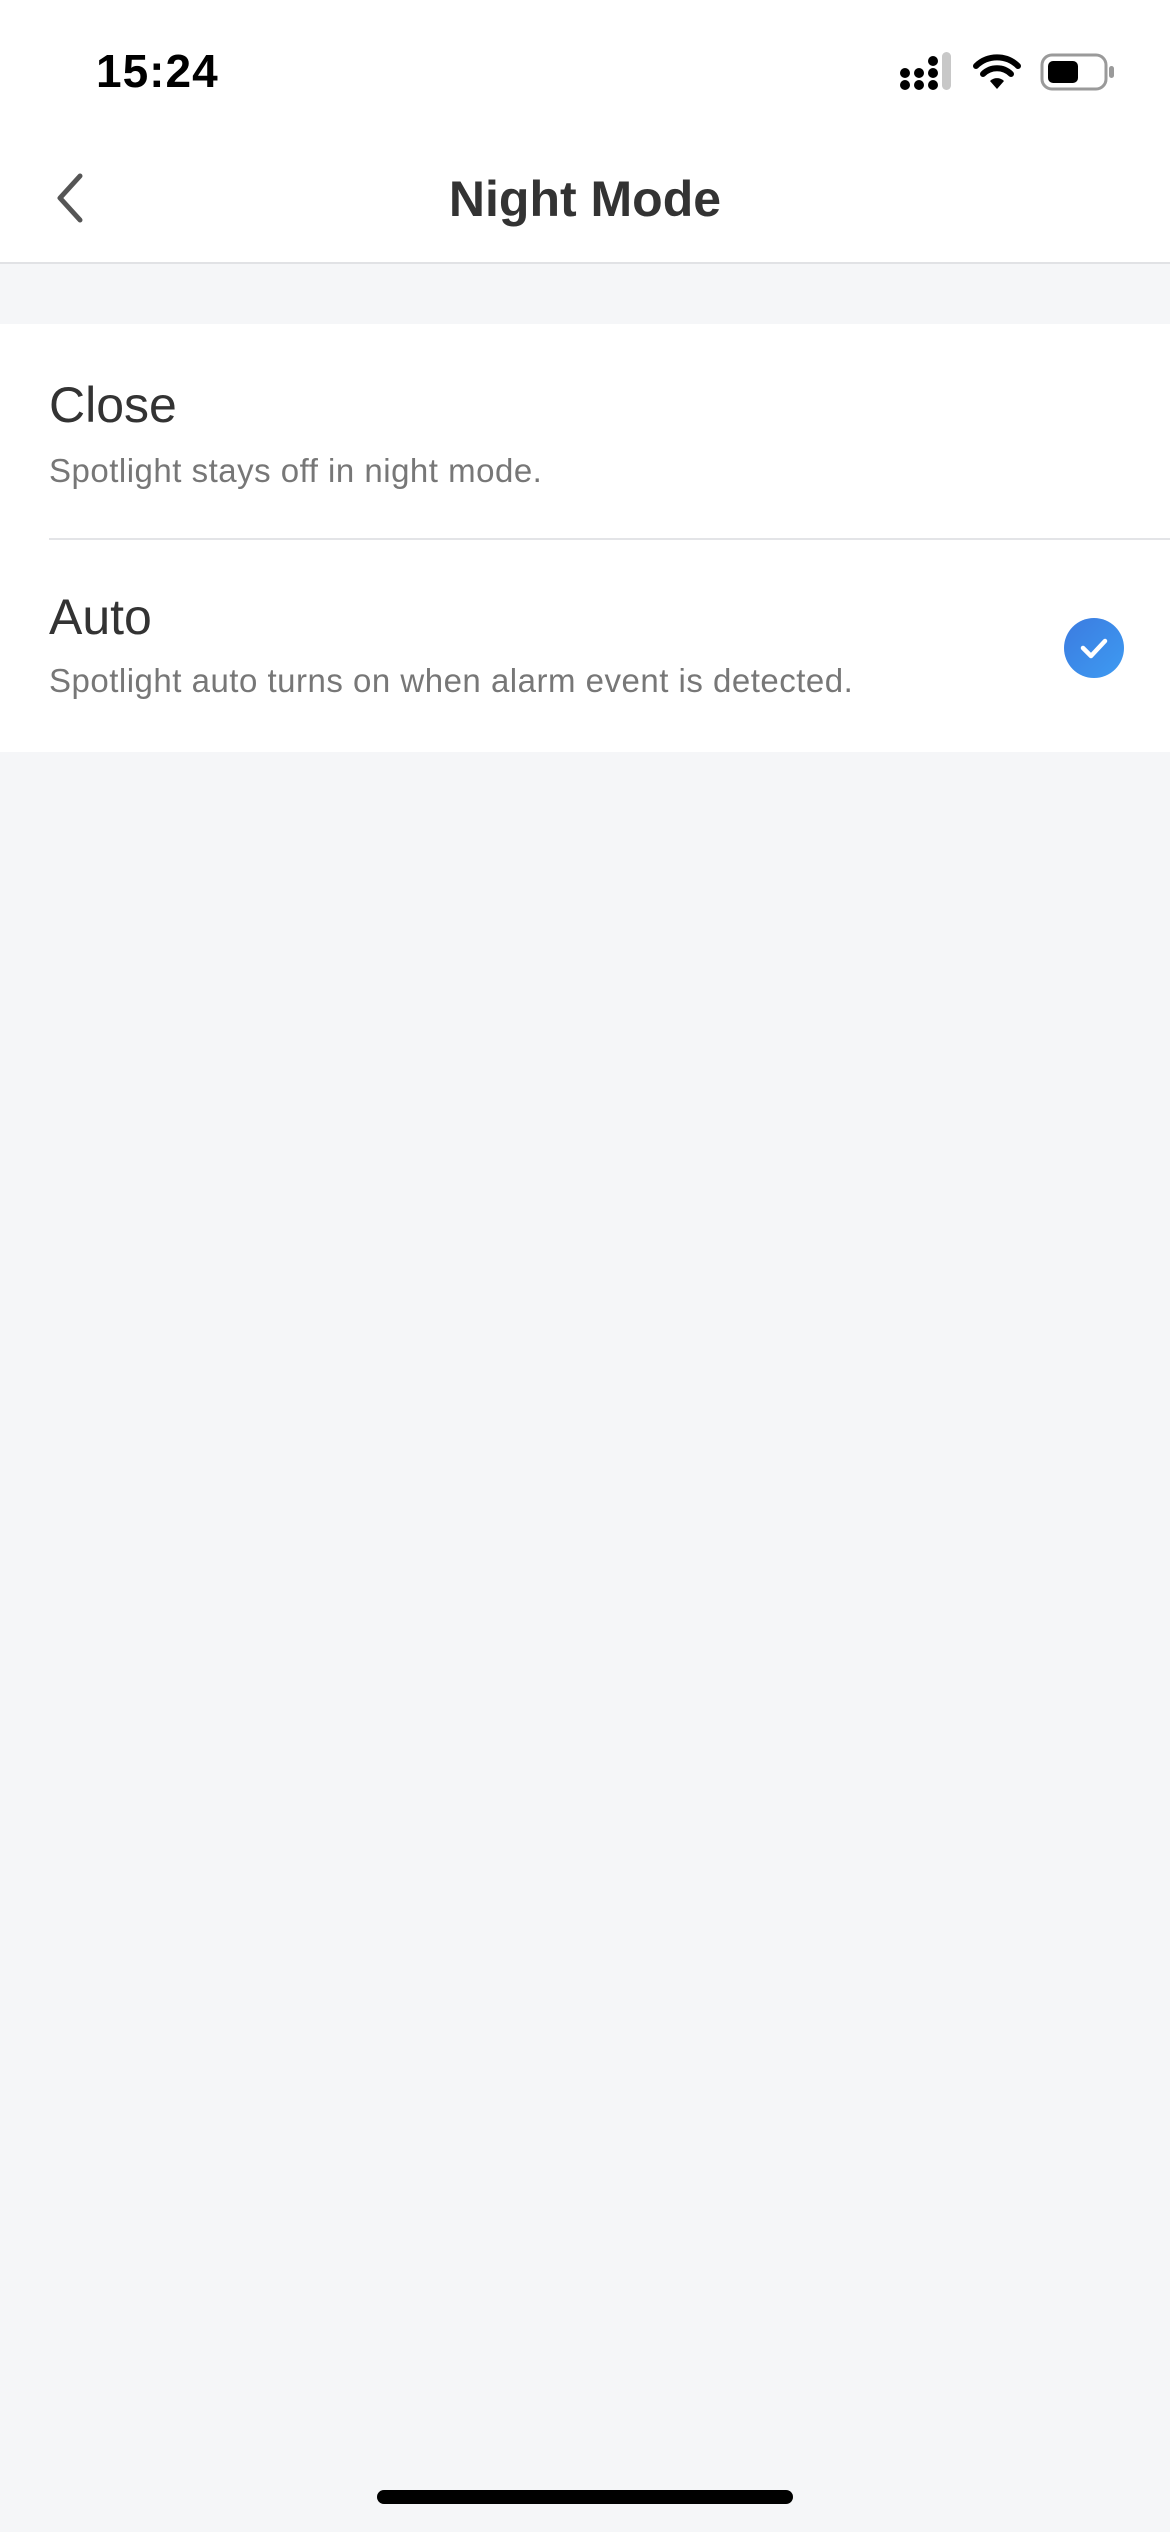  I want to click on option-title: Auto, so click(100, 617).